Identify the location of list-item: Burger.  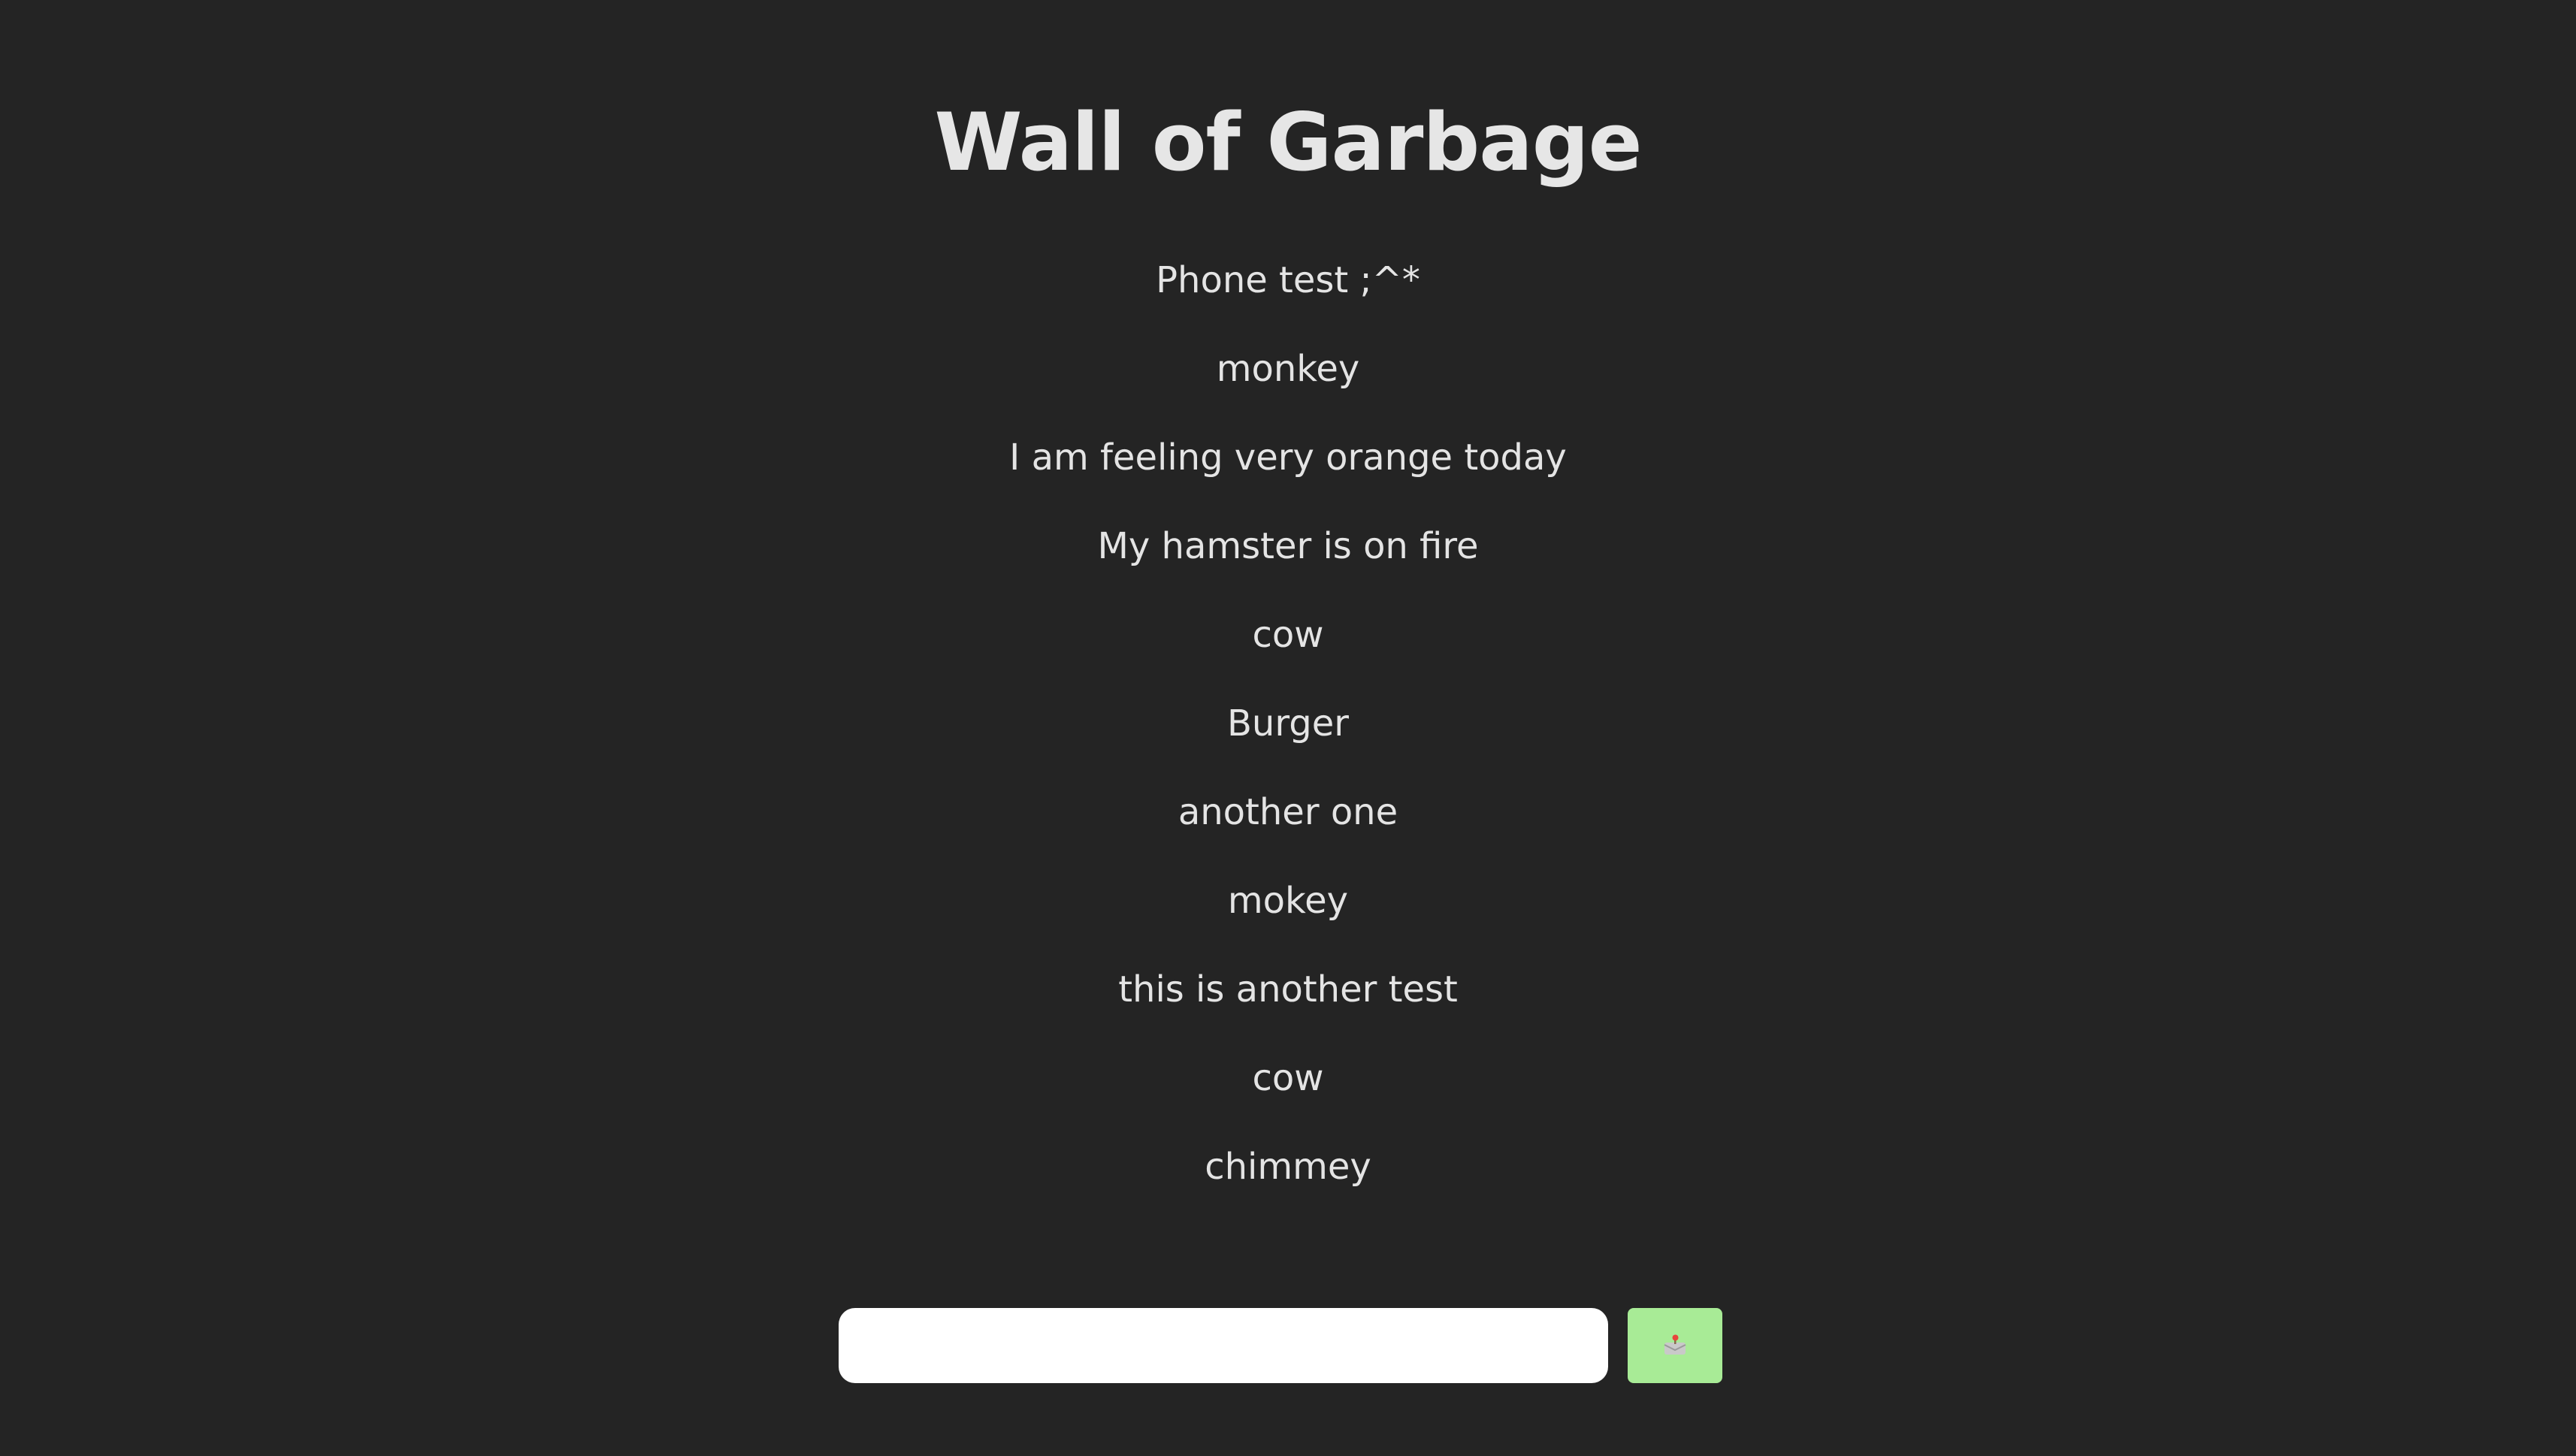
(1288, 723).